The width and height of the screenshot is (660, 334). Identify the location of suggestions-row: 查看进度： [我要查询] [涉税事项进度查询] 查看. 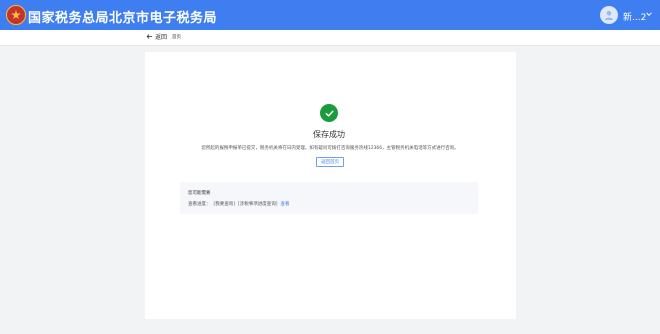
(239, 204).